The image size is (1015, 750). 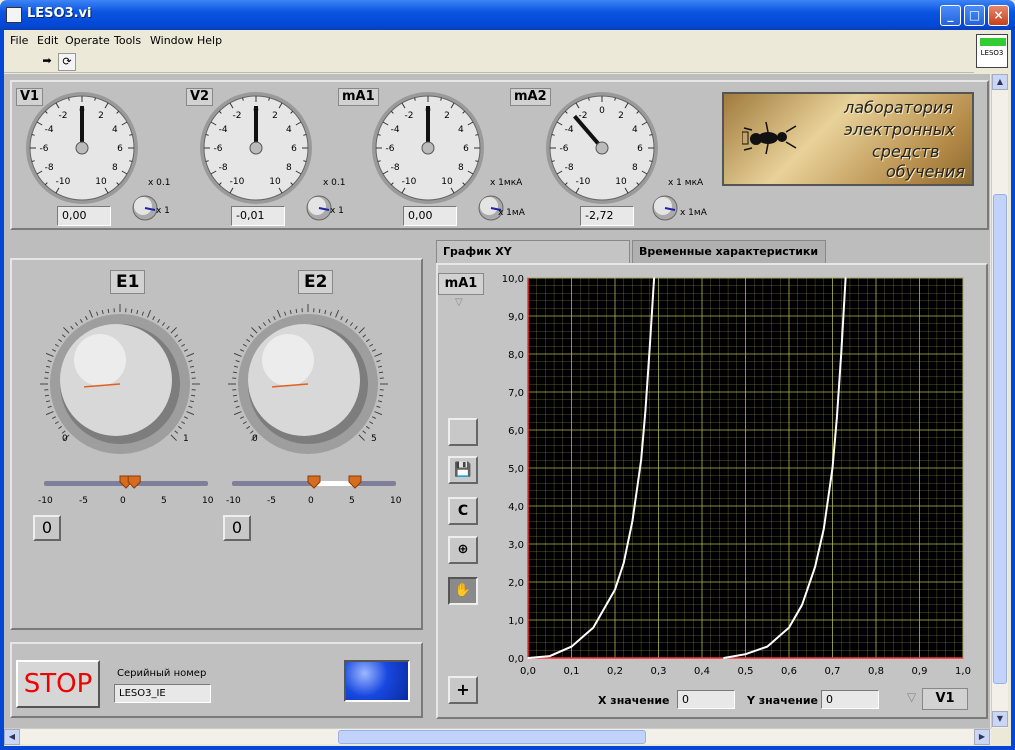 What do you see at coordinates (899, 129) in the screenshot?
I see `logo-line-2: электронных` at bounding box center [899, 129].